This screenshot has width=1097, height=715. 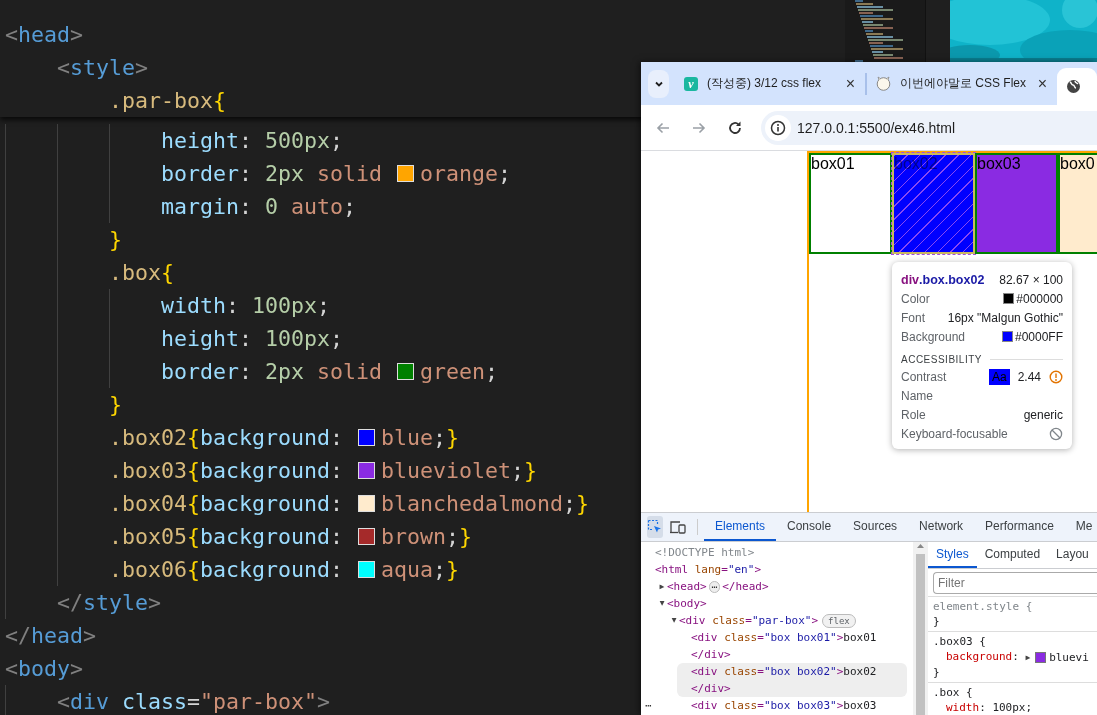 I want to click on code-line: <body>, so click(x=44, y=669).